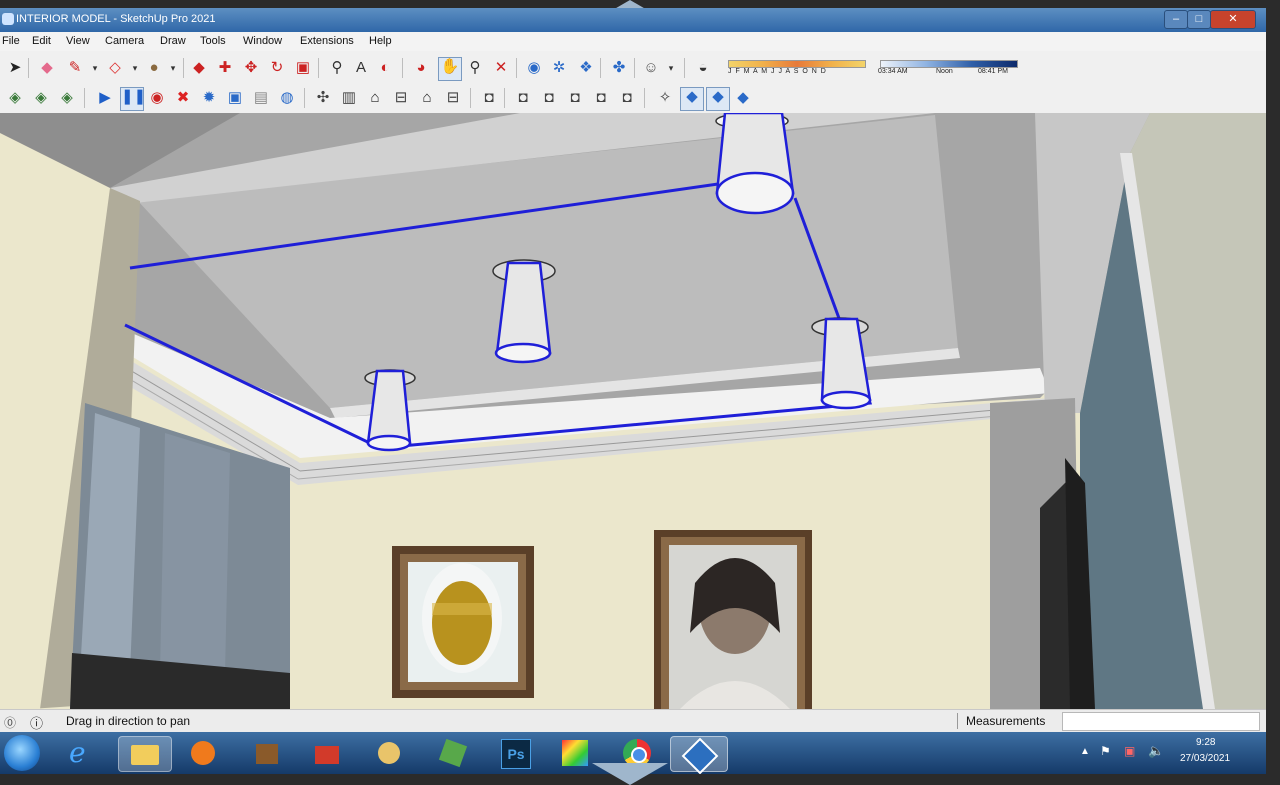 The image size is (1280, 785). I want to click on scroll-down-arrow, so click(630, 774).